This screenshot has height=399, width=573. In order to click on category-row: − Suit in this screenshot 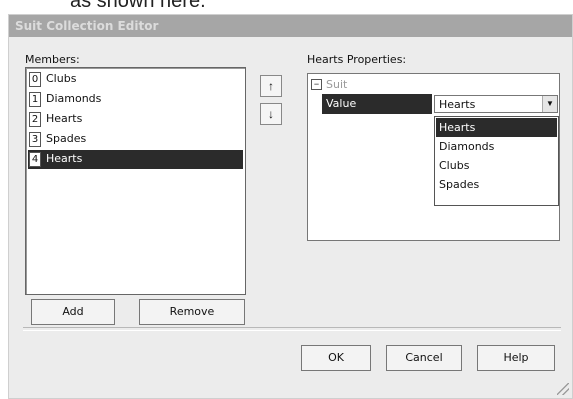, I will do `click(433, 85)`.